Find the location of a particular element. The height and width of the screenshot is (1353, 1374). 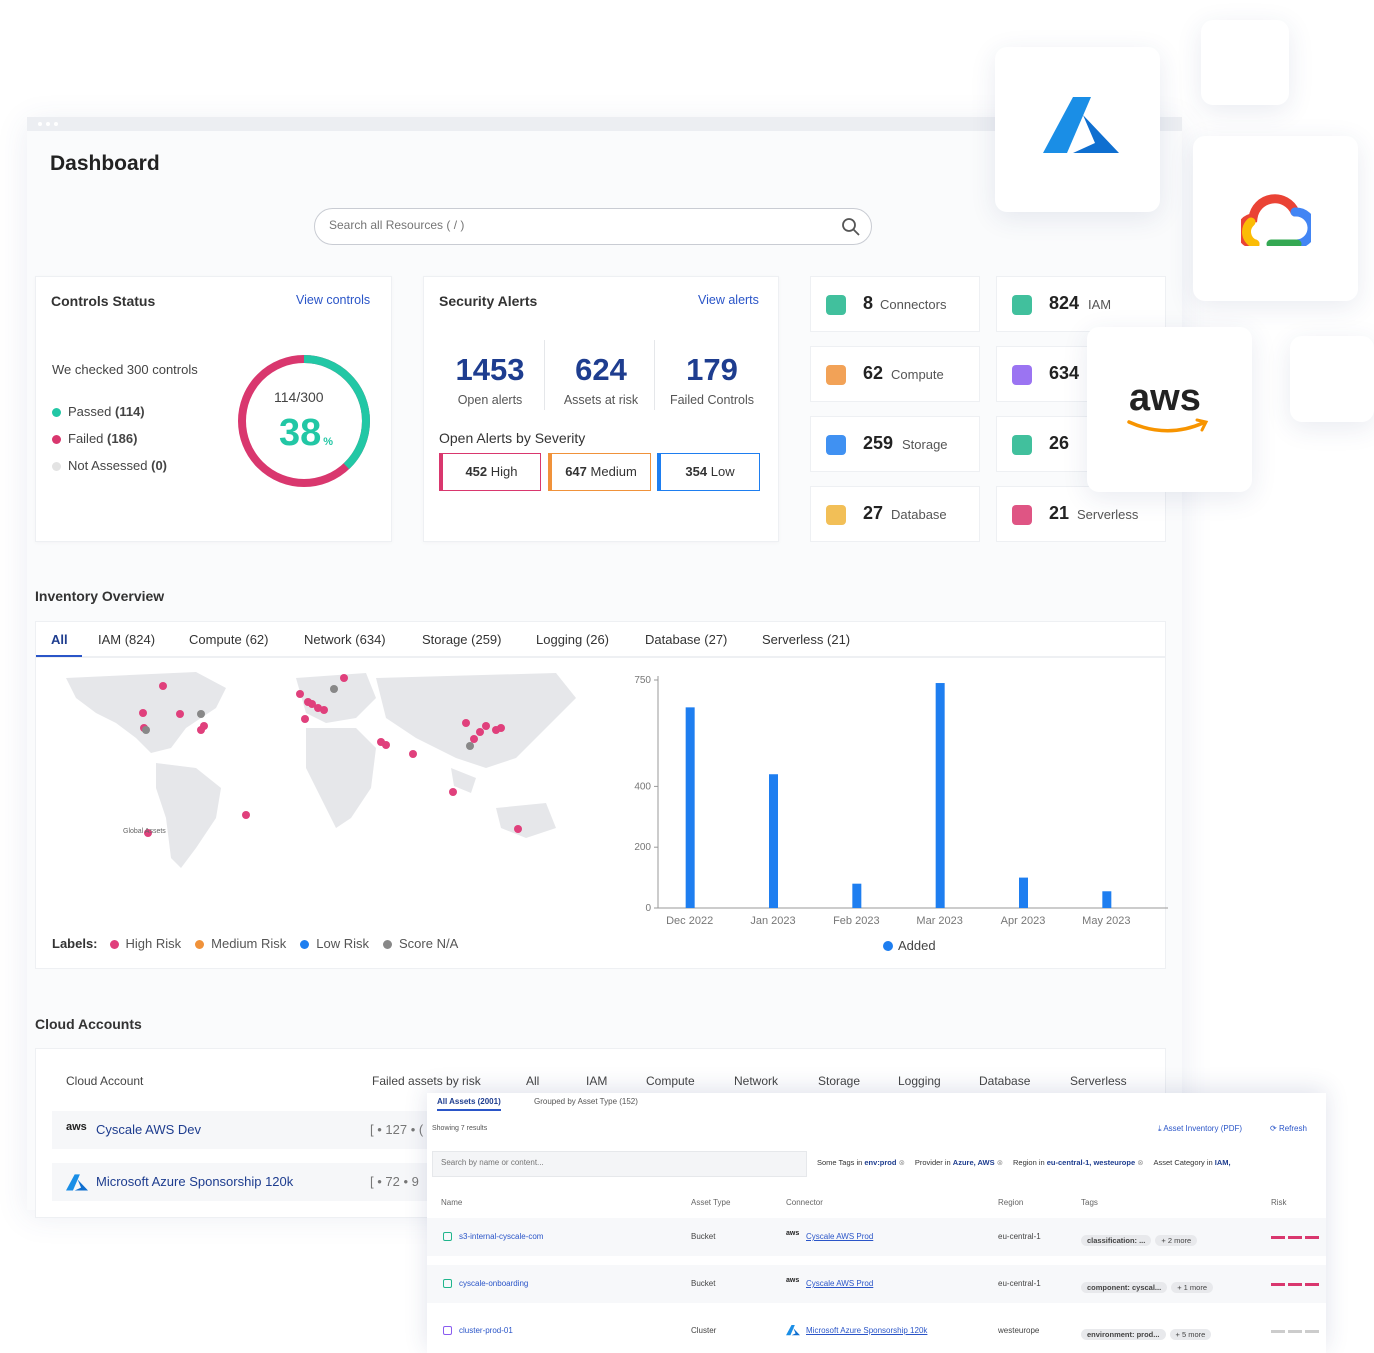

severity-high-button: 452 High is located at coordinates (490, 472).